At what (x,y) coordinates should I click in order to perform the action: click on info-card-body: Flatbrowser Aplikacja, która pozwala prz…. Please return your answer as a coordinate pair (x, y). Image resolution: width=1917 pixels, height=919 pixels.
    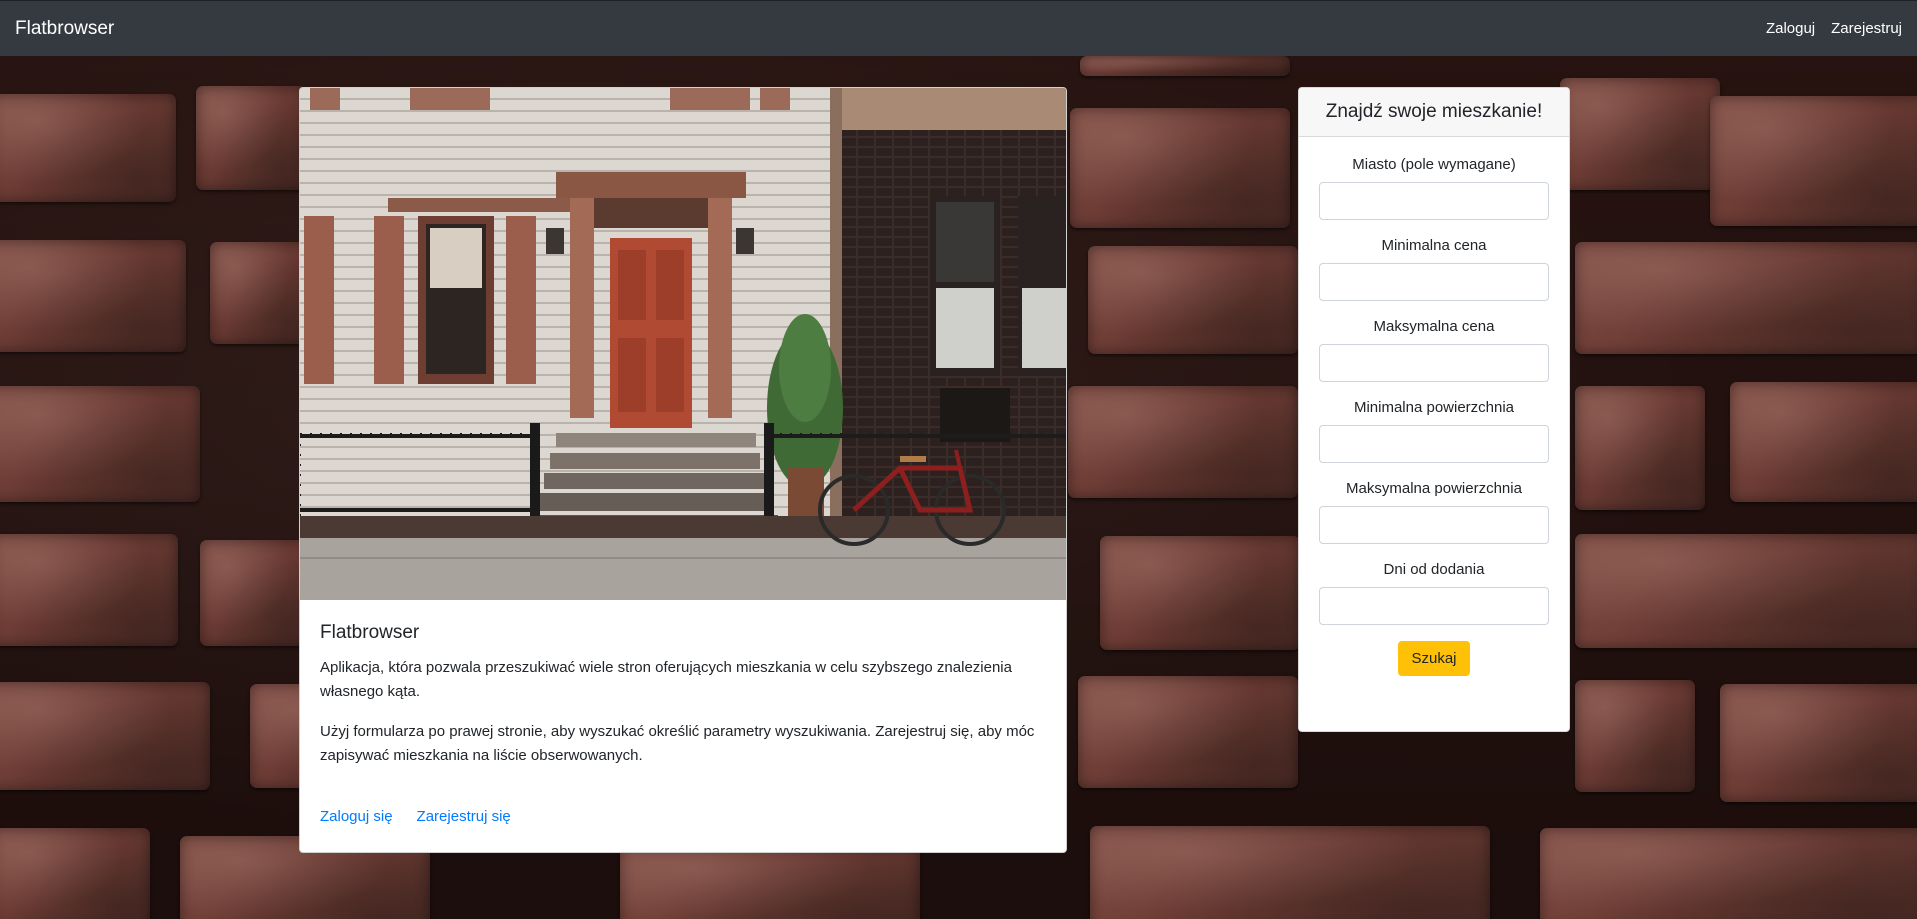
    Looking at the image, I should click on (683, 684).